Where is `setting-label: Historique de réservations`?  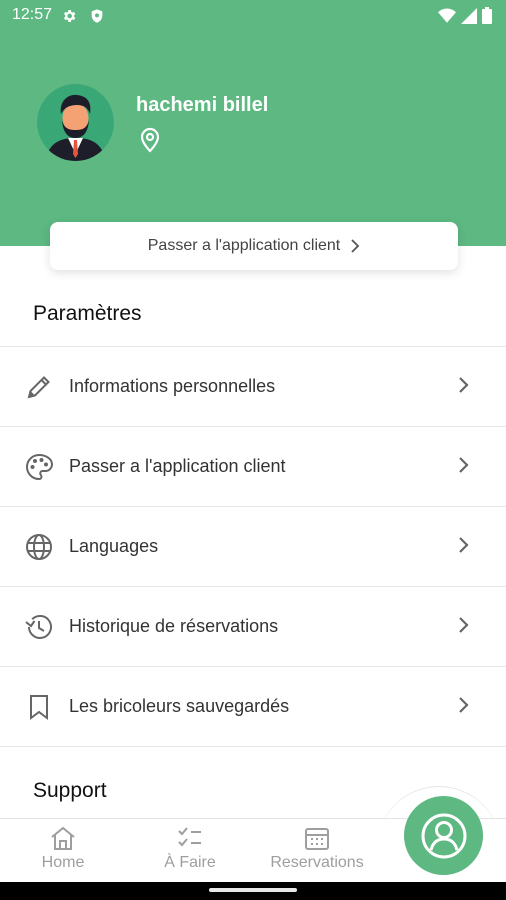
setting-label: Historique de réservations is located at coordinates (174, 626).